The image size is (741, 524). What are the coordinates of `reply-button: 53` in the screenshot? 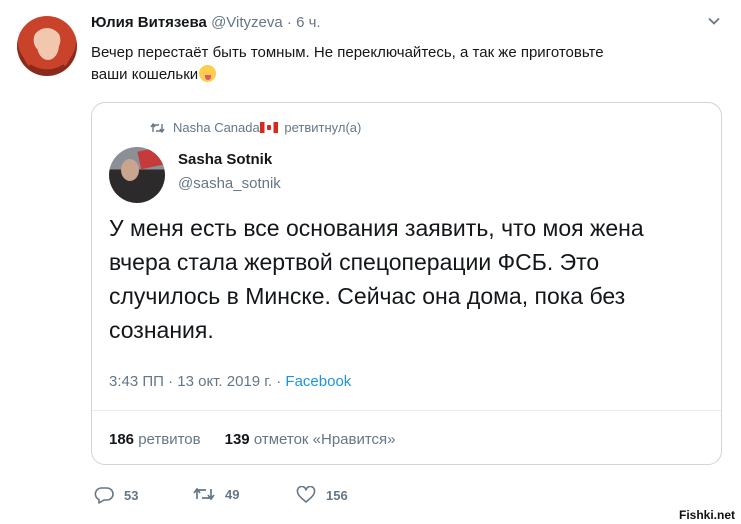 It's located at (116, 495).